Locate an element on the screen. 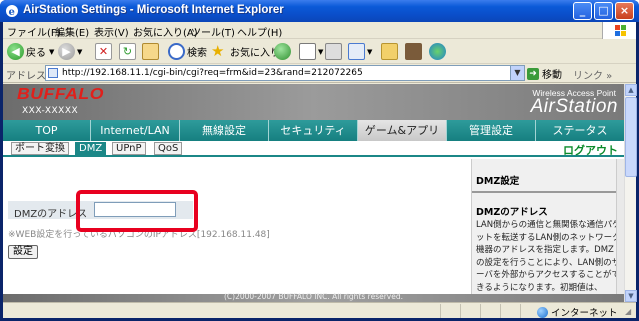 The height and width of the screenshot is (321, 639). scroll-up-icon: ▲ is located at coordinates (631, 90).